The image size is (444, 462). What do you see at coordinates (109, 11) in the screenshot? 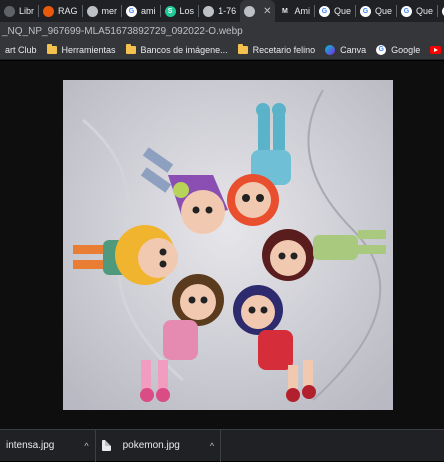
I see `tab-label: mer` at bounding box center [109, 11].